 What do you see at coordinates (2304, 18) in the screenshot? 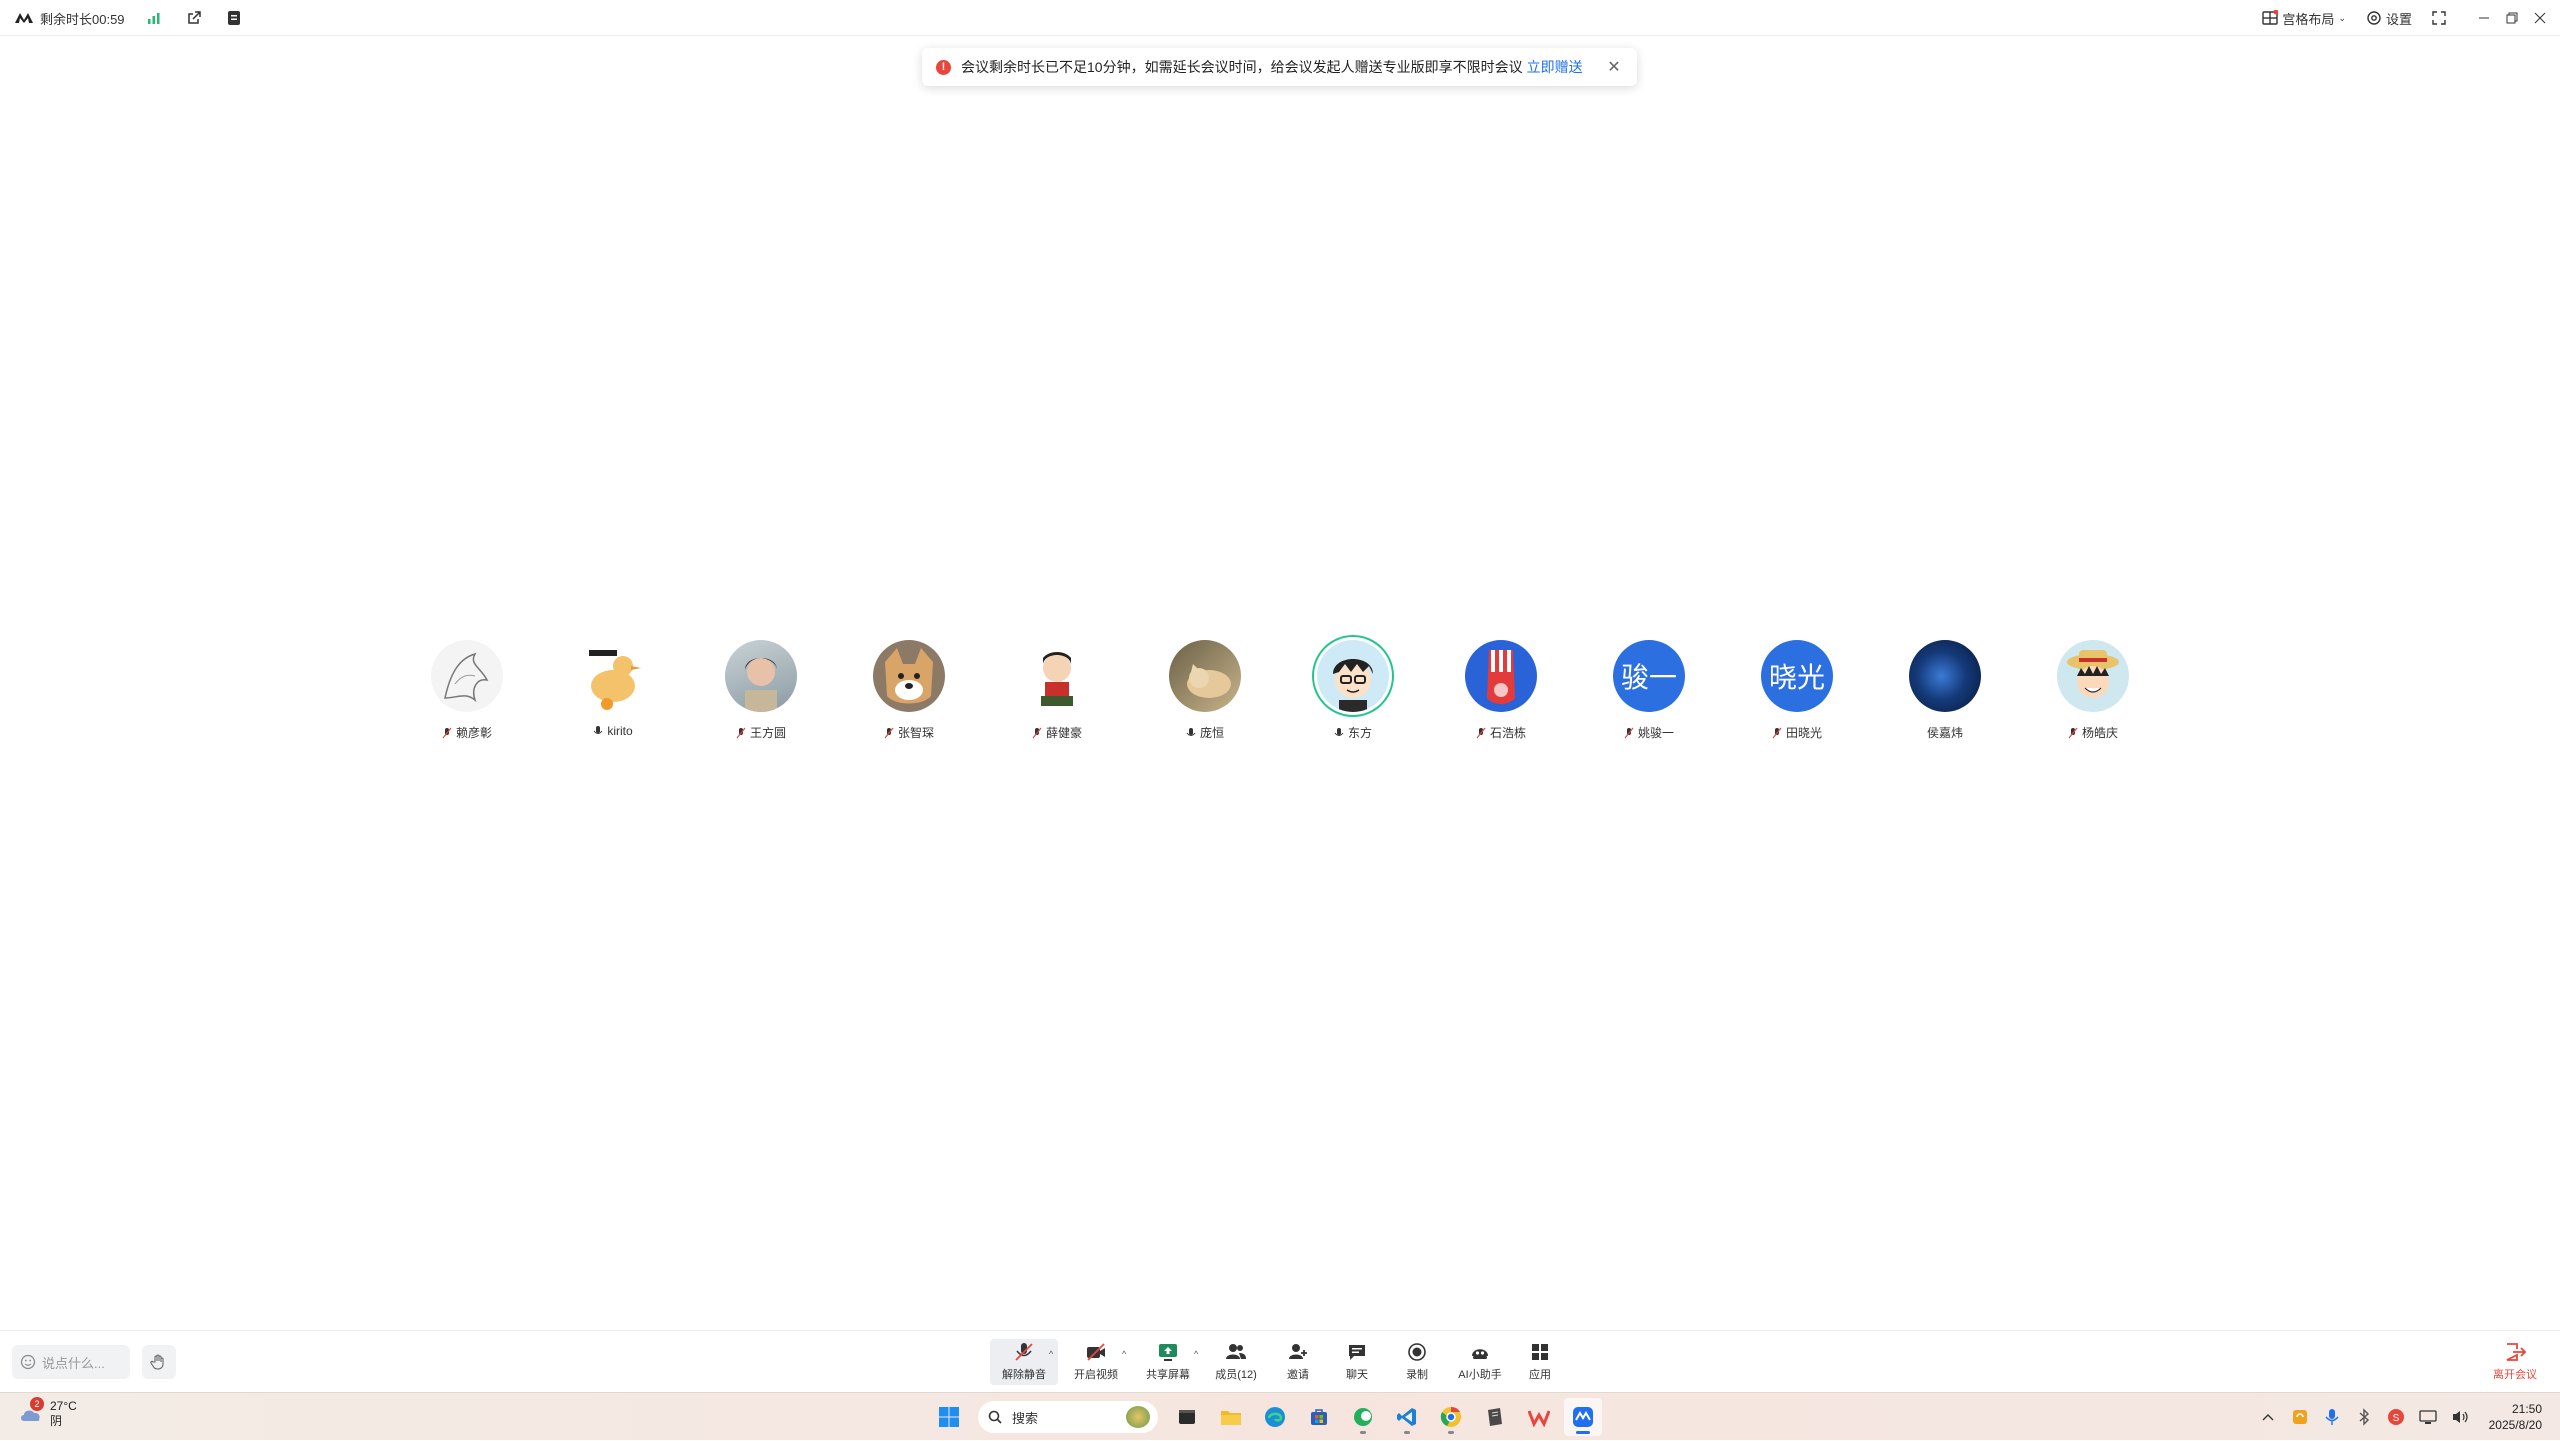
I see `layout-button: 宫格布局 ⌄` at bounding box center [2304, 18].